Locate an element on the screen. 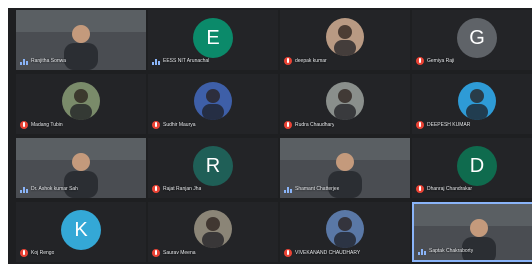  participant-name-row: Madang Tubin is located at coordinates (81, 125).